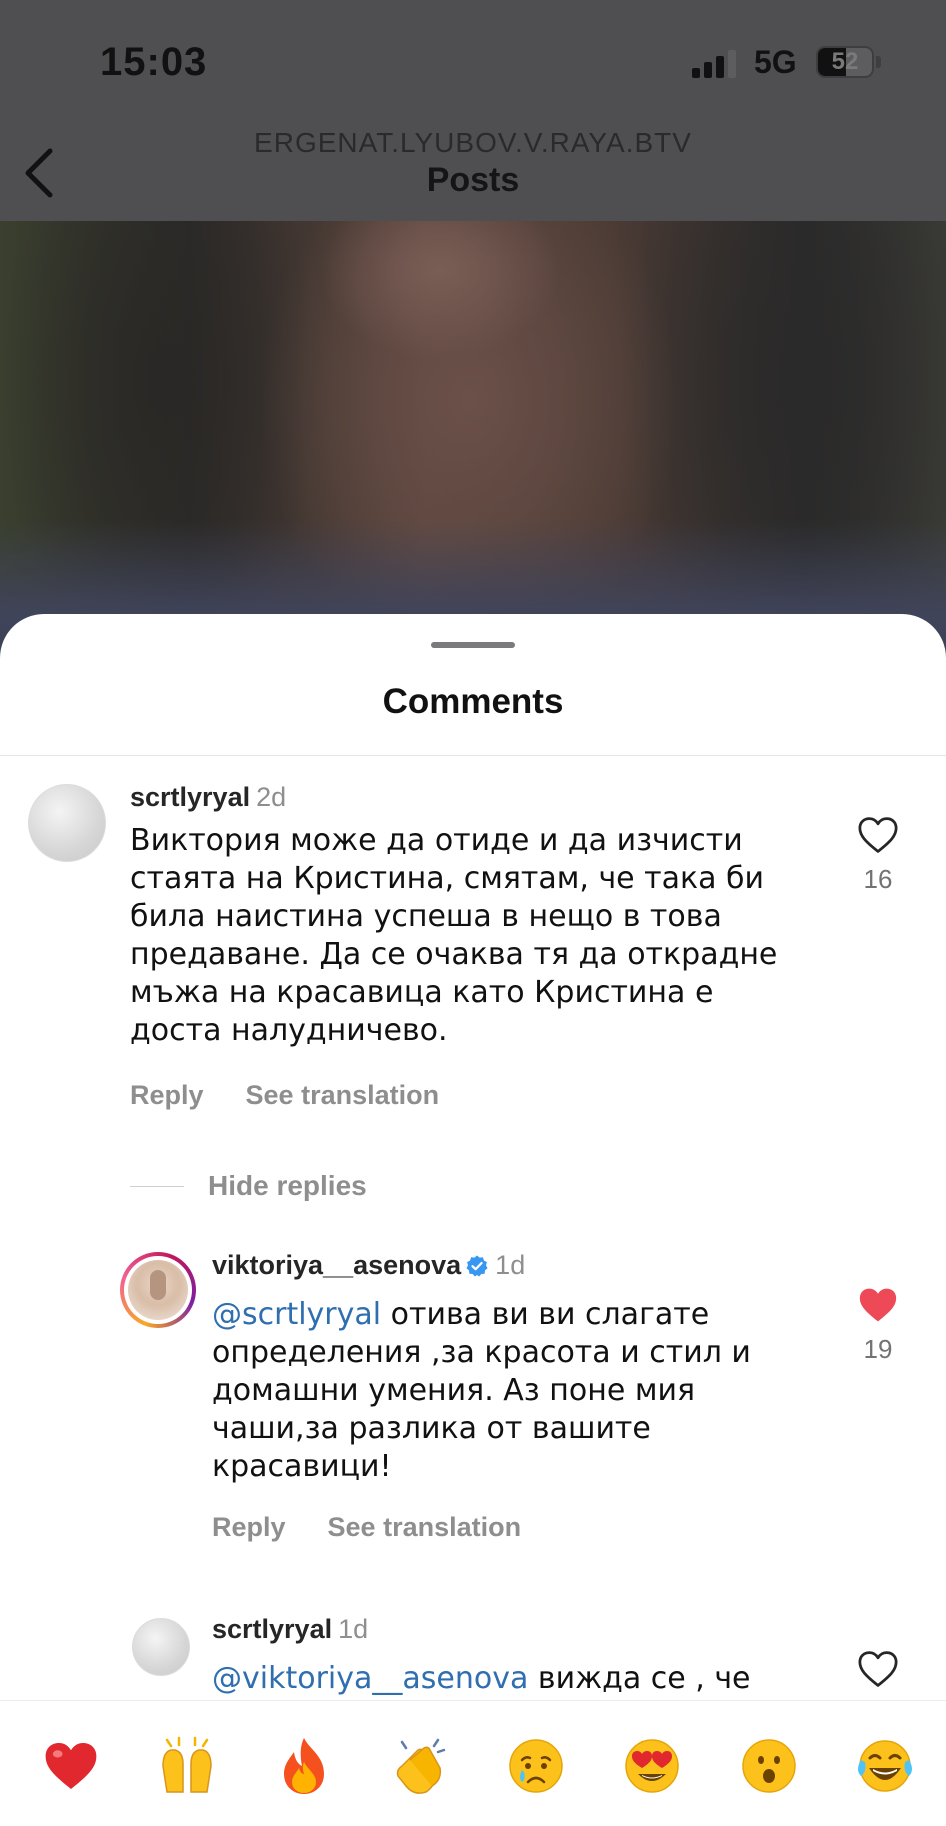 The width and height of the screenshot is (946, 1826). Describe the element at coordinates (473, 180) in the screenshot. I see `page-title: Posts` at that location.